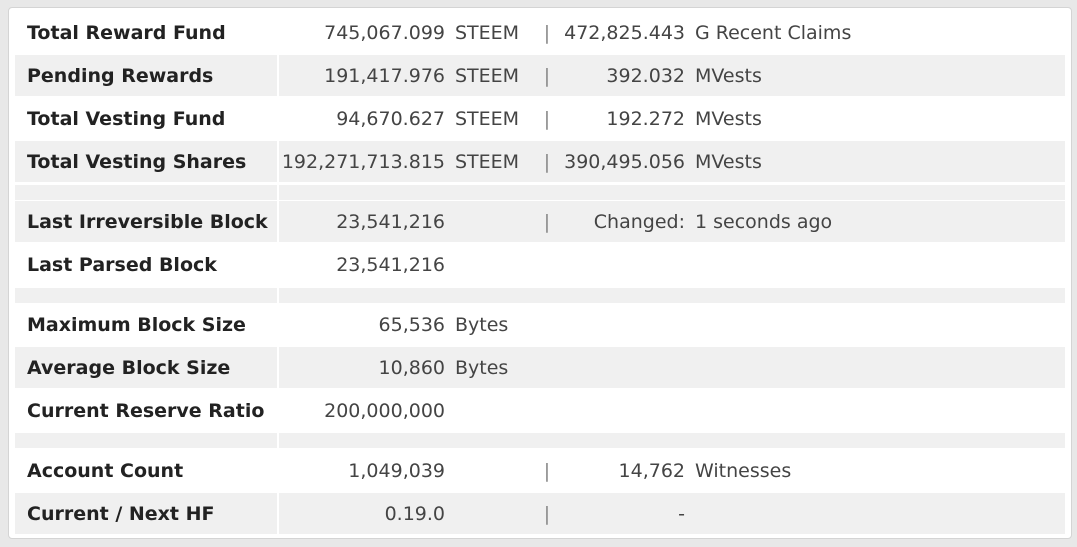 The image size is (1077, 547). Describe the element at coordinates (743, 470) in the screenshot. I see `stat-secondary-unit: Witnesses` at that location.